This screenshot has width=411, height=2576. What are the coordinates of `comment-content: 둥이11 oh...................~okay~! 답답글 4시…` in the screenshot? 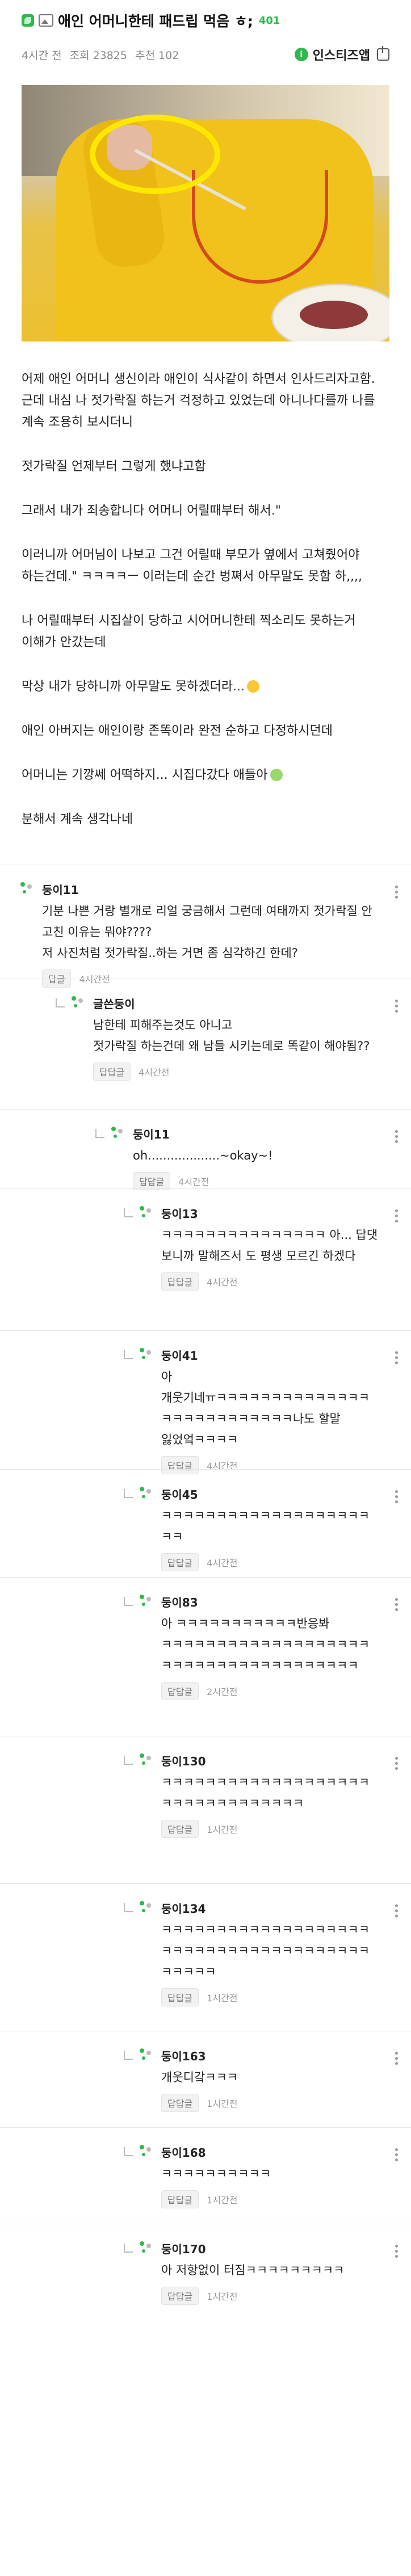 It's located at (256, 1157).